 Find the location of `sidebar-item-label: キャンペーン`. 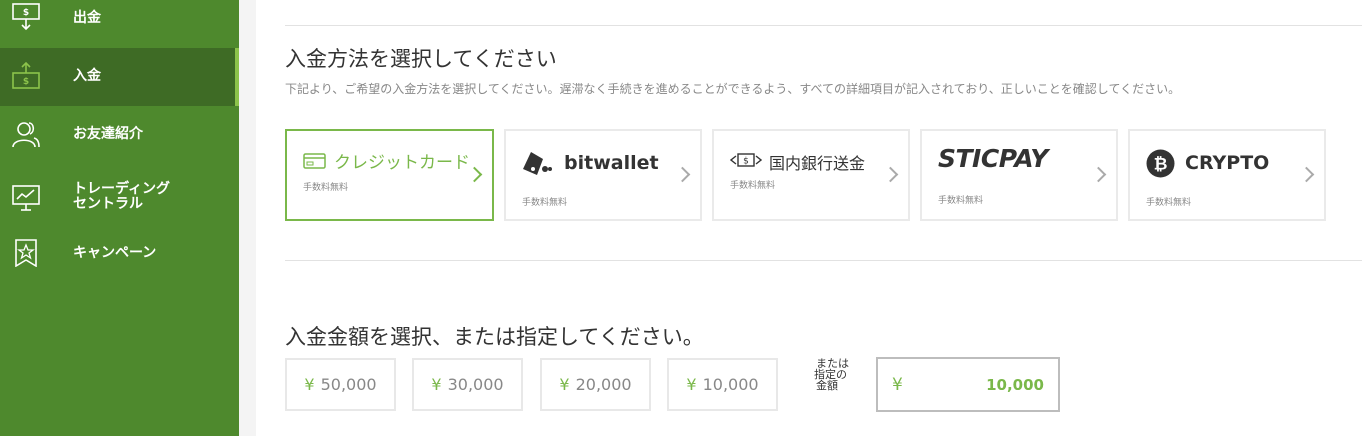

sidebar-item-label: キャンペーン is located at coordinates (115, 253).